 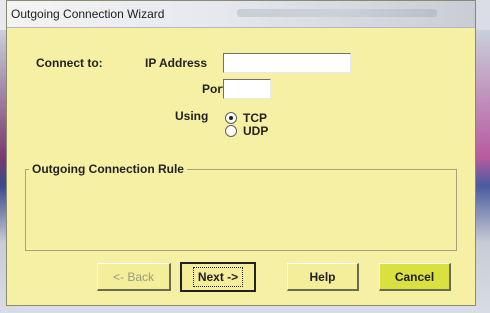 I want to click on ip-address-input, so click(x=287, y=63).